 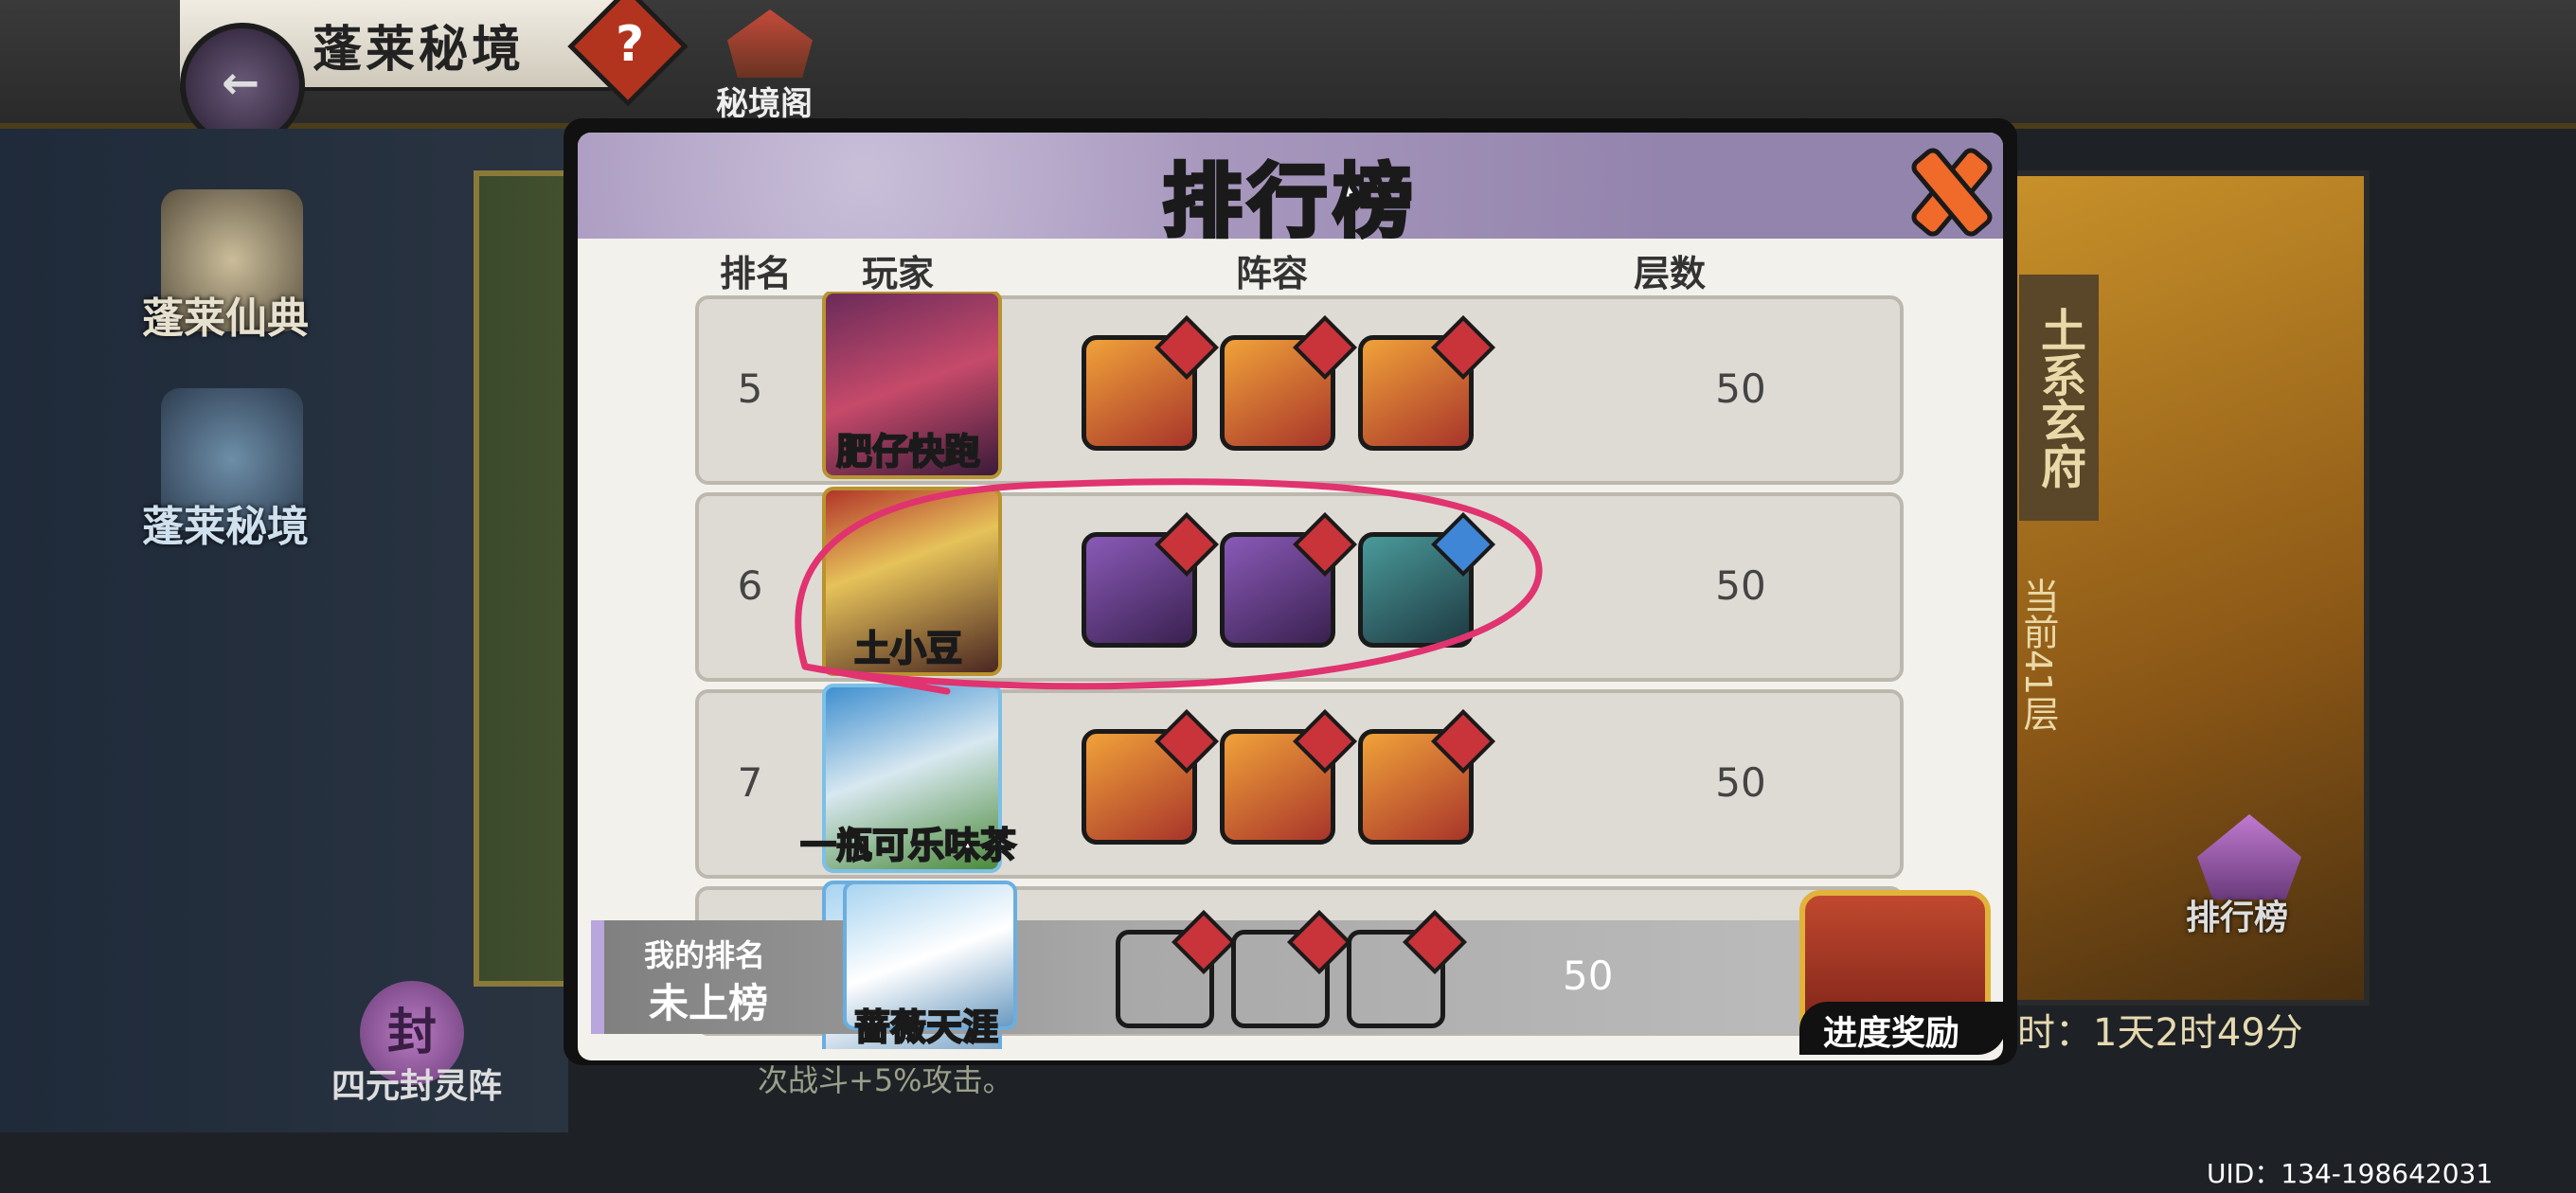 What do you see at coordinates (597, 977) in the screenshot?
I see `my-rank-accent` at bounding box center [597, 977].